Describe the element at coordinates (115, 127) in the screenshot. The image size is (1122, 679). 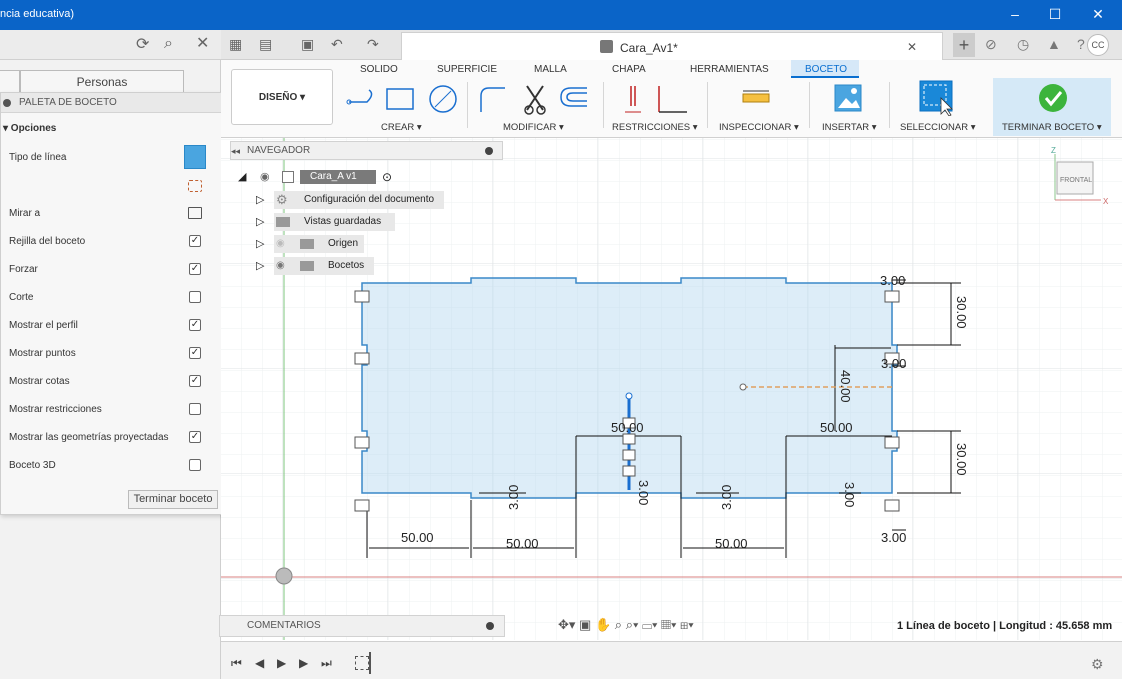
I see `options-section: ▾ Opciones` at that location.